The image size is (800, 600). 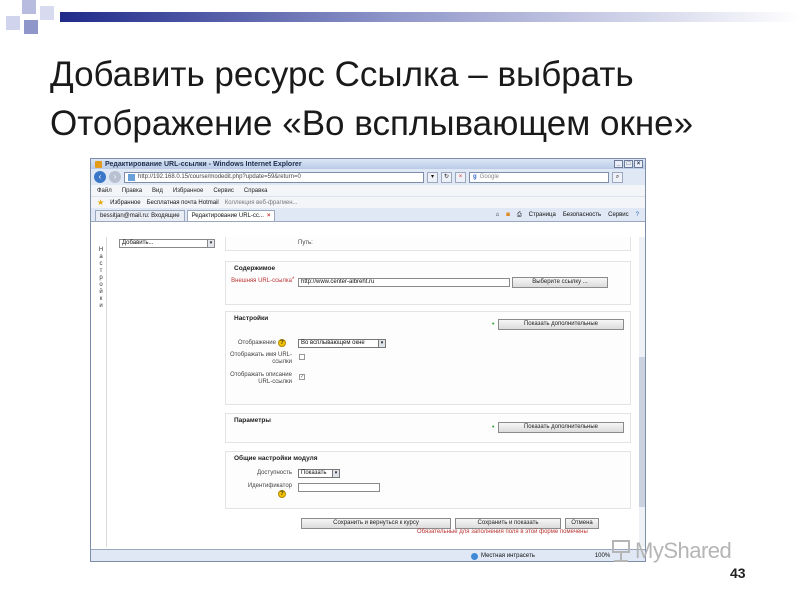 I want to click on google-icon: g, so click(x=475, y=176).